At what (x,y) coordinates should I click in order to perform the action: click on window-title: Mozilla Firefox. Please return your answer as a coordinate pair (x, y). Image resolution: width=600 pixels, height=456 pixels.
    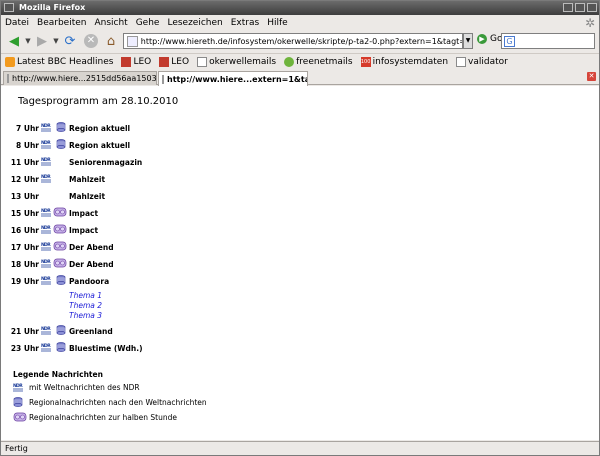
    Looking at the image, I should click on (52, 7).